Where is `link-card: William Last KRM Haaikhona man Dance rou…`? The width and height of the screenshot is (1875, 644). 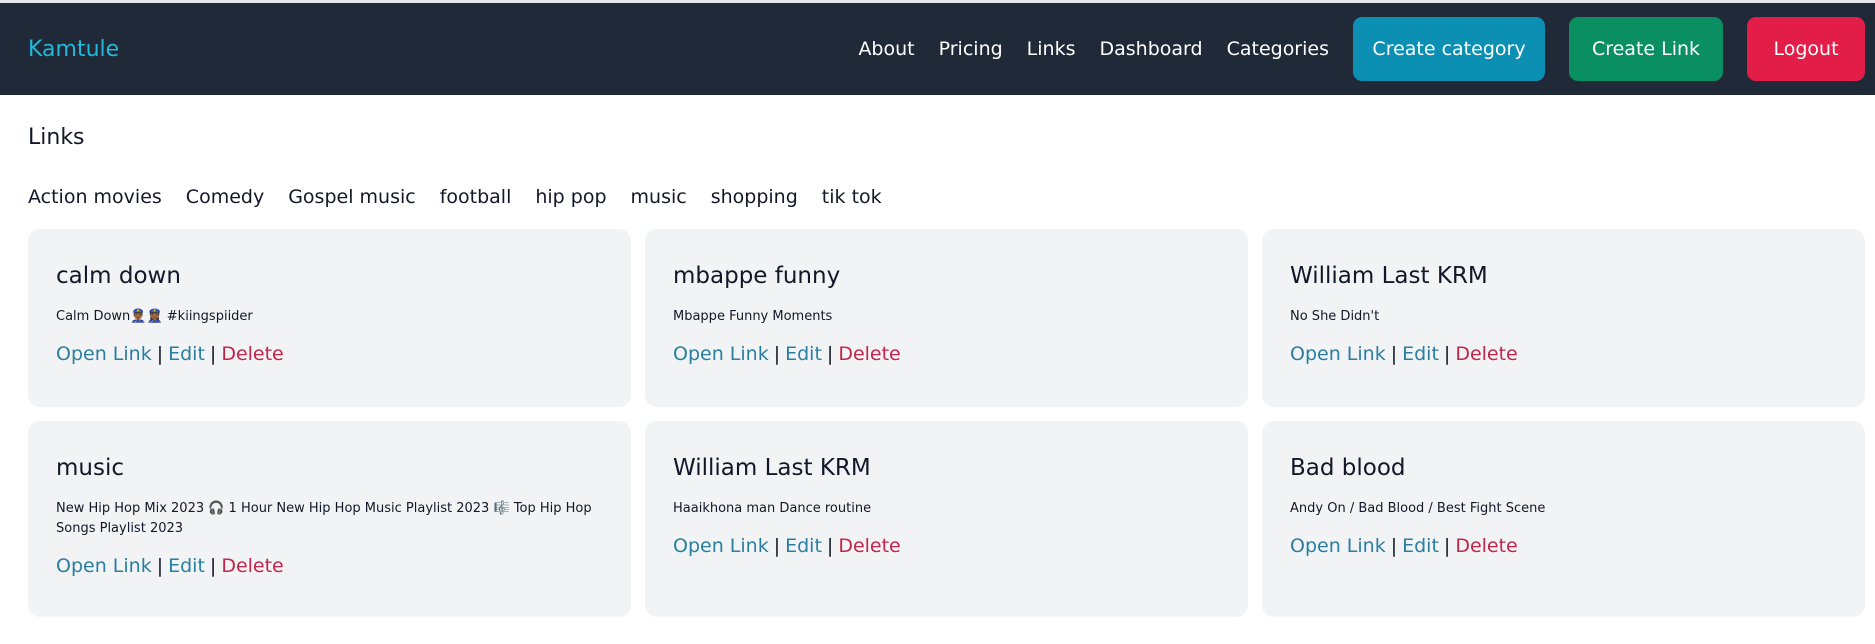
link-card: William Last KRM Haaikhona man Dance rou… is located at coordinates (946, 519).